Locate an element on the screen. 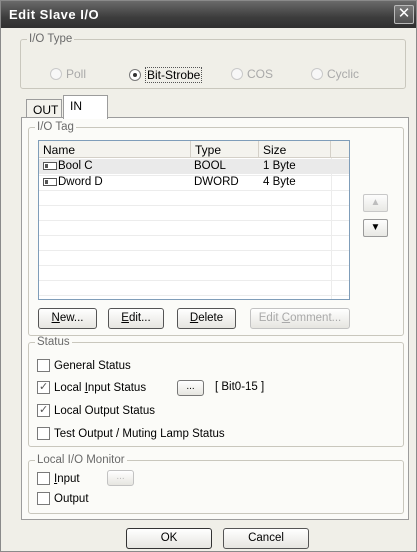 This screenshot has height=552, width=417. cancel-button: Cancel is located at coordinates (266, 538).